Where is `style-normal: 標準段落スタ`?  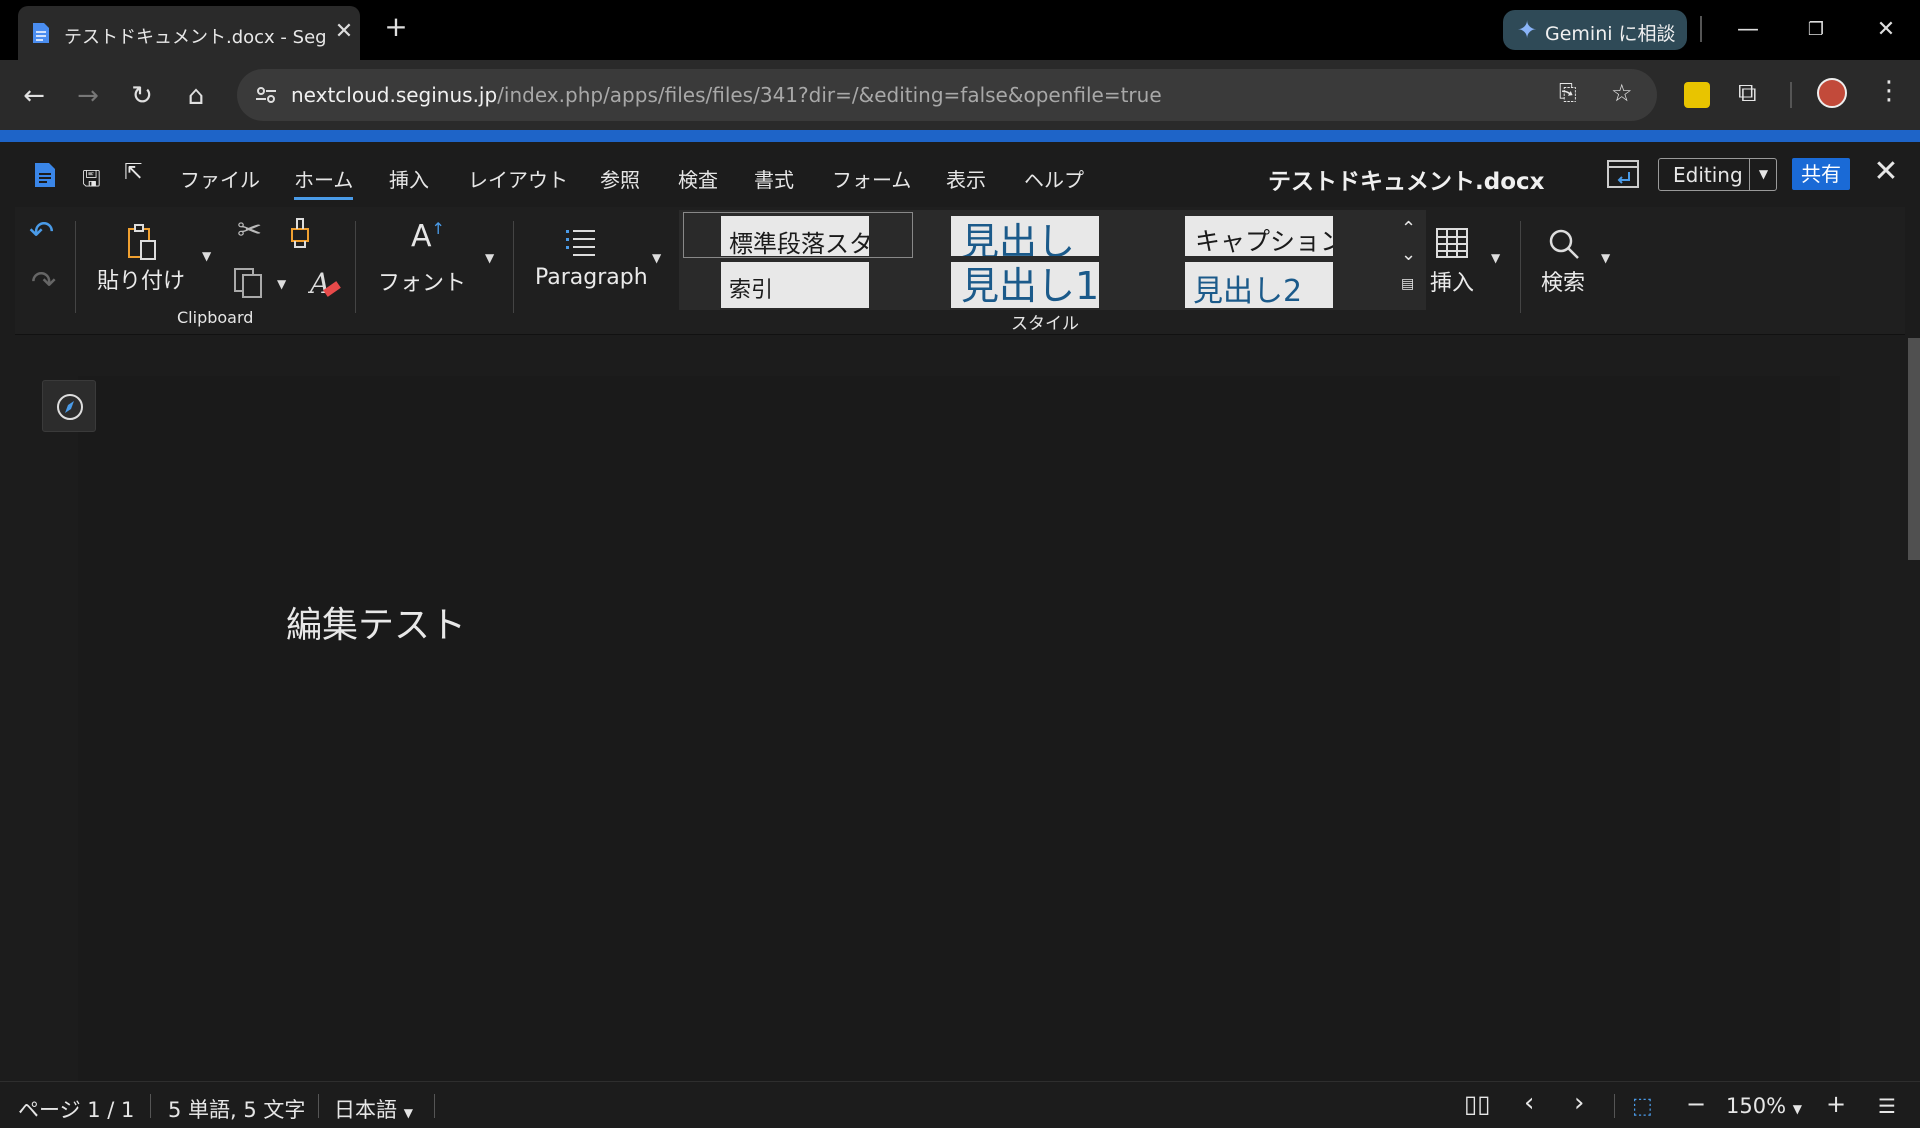 style-normal: 標準段落スタ is located at coordinates (795, 236).